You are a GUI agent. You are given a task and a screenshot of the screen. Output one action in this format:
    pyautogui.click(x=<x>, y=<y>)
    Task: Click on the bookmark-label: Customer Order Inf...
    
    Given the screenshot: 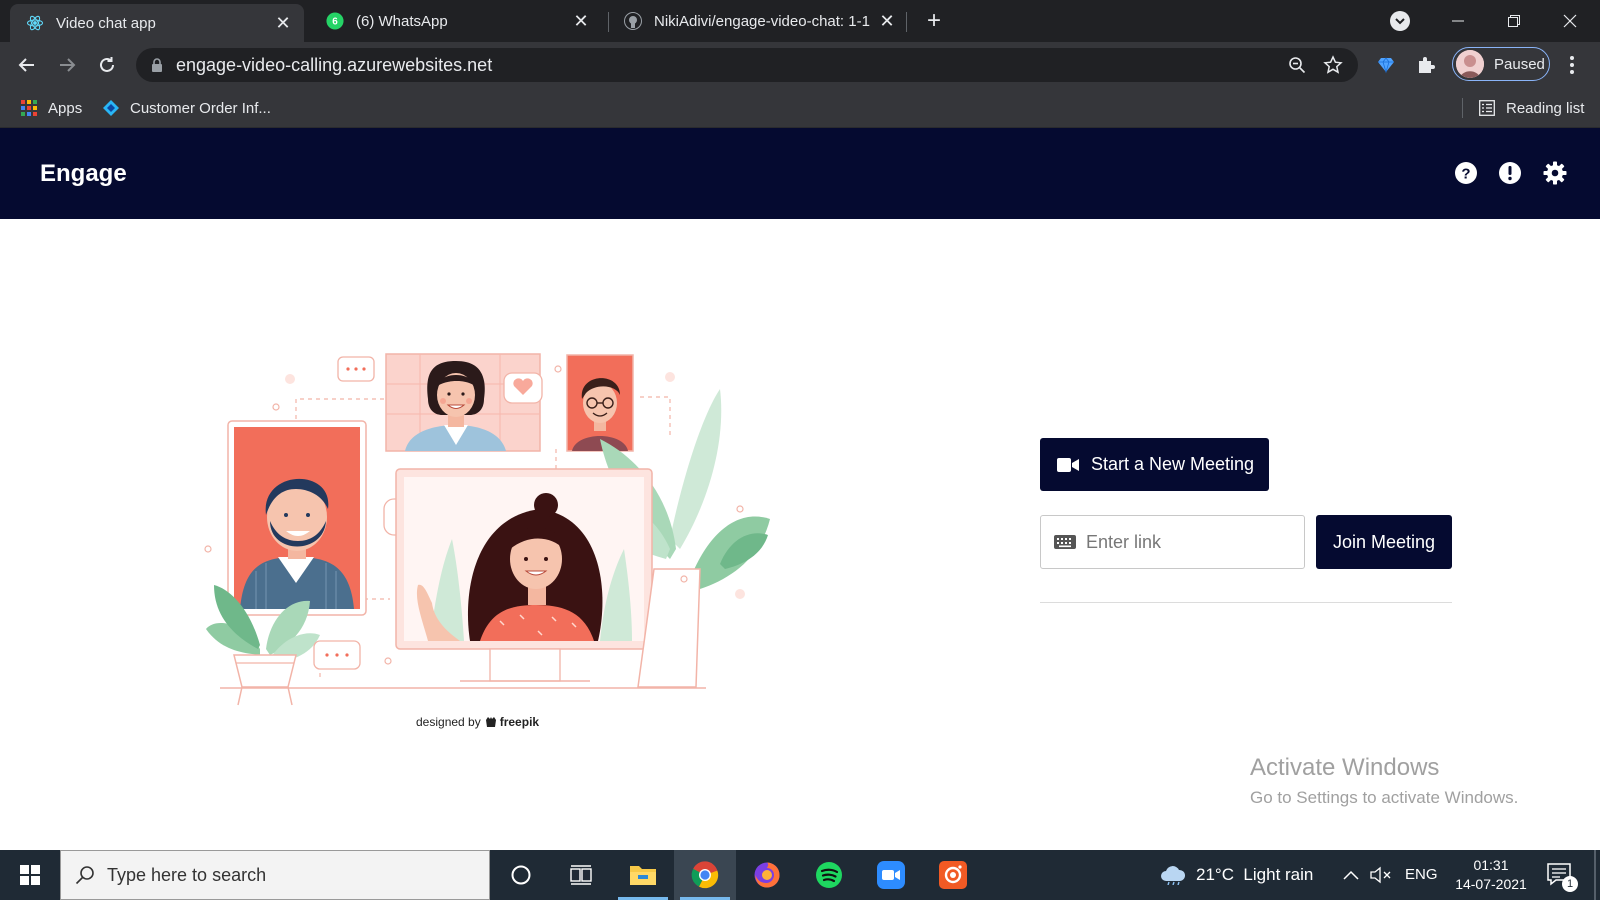 What is the action you would take?
    pyautogui.click(x=200, y=108)
    